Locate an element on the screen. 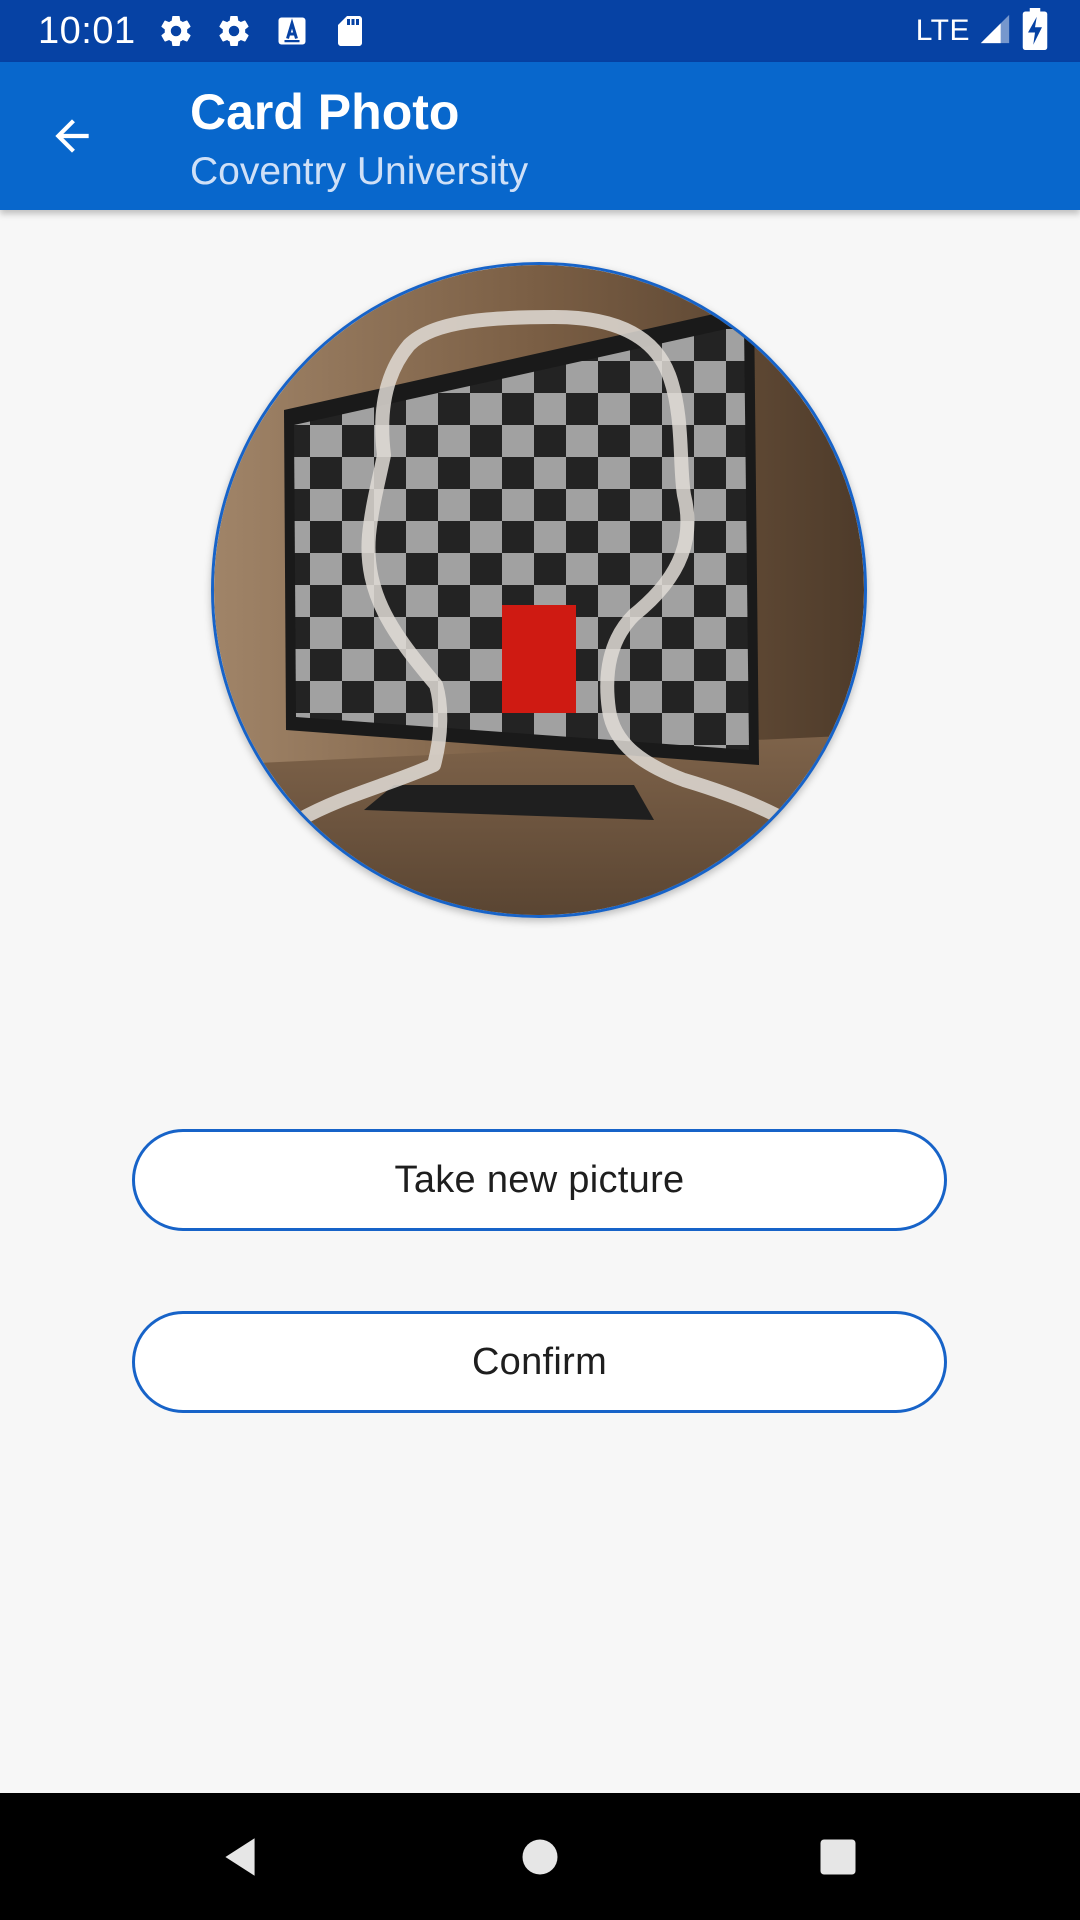  status-bar: 10:01 LTE is located at coordinates (540, 31).